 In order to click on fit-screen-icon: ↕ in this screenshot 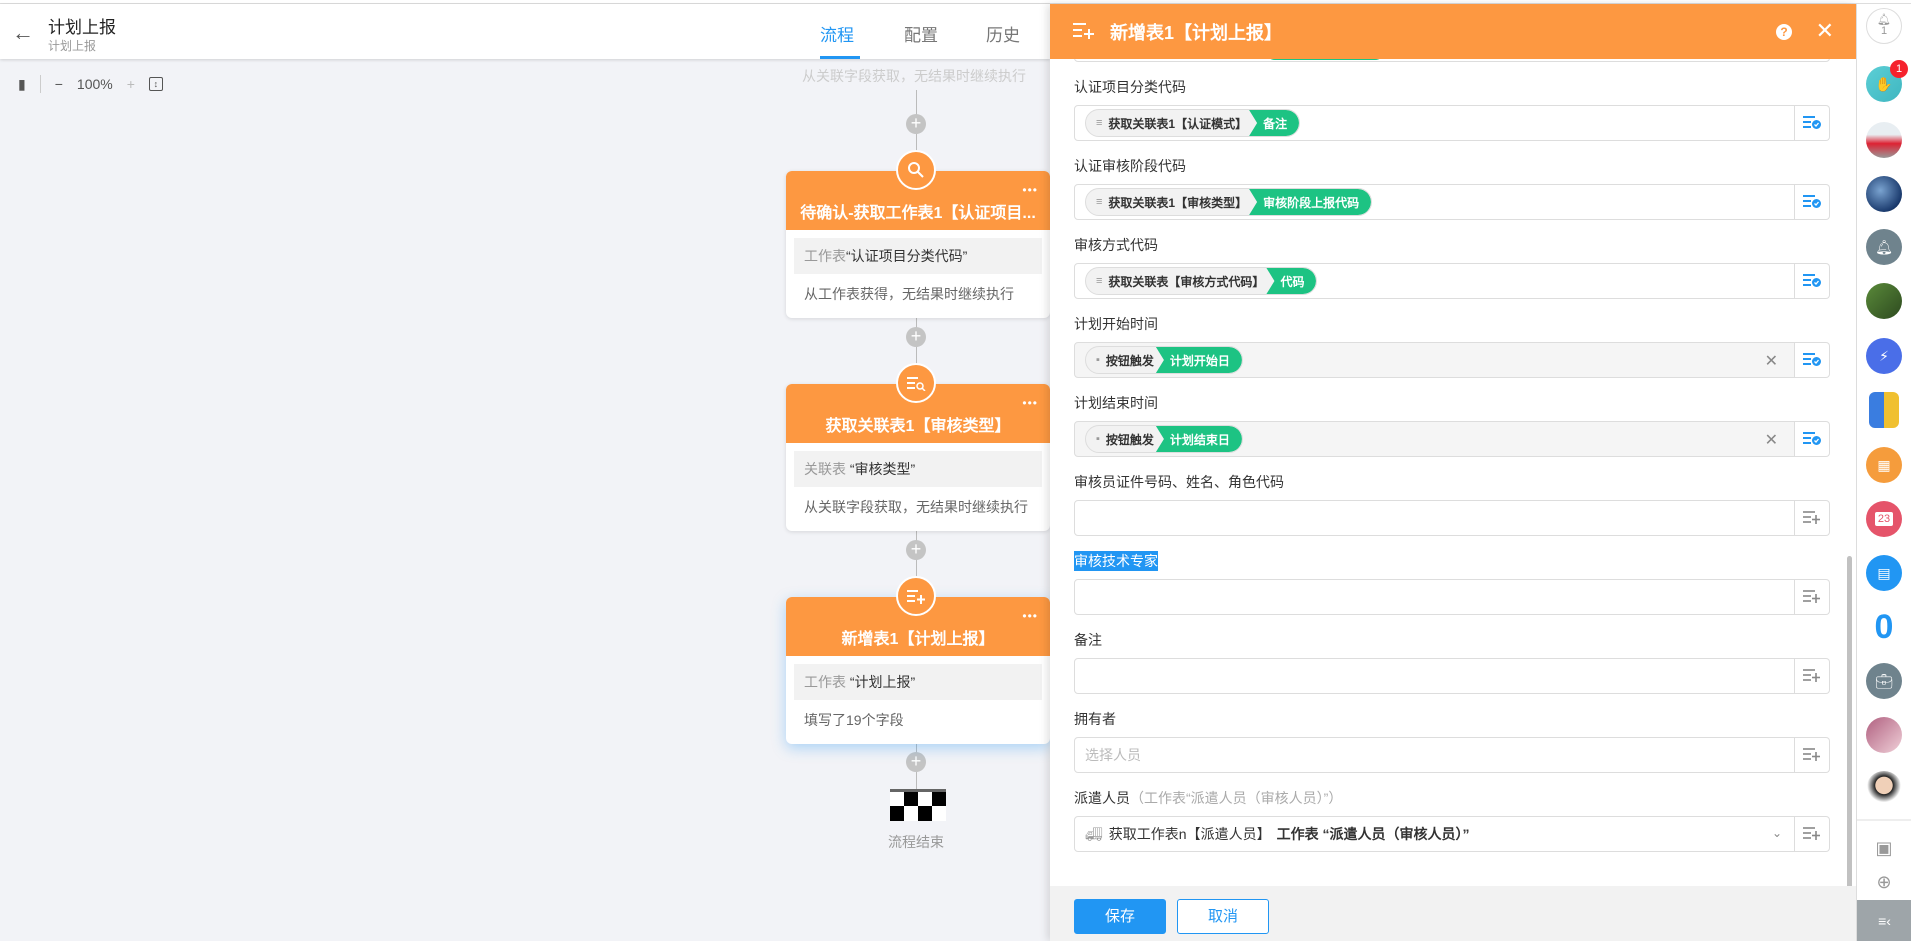, I will do `click(155, 84)`.